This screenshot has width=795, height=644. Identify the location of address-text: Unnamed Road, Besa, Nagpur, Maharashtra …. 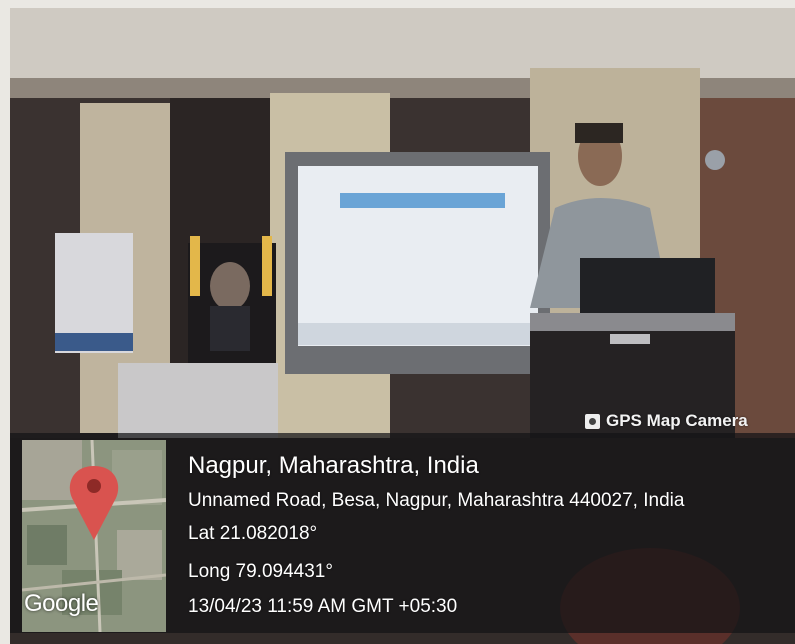
(436, 500).